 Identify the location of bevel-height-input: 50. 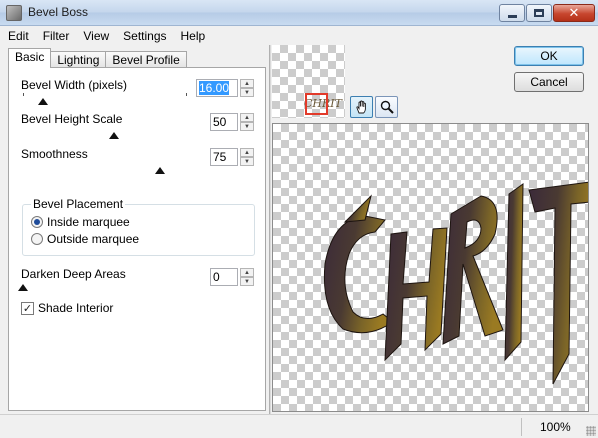
(224, 122).